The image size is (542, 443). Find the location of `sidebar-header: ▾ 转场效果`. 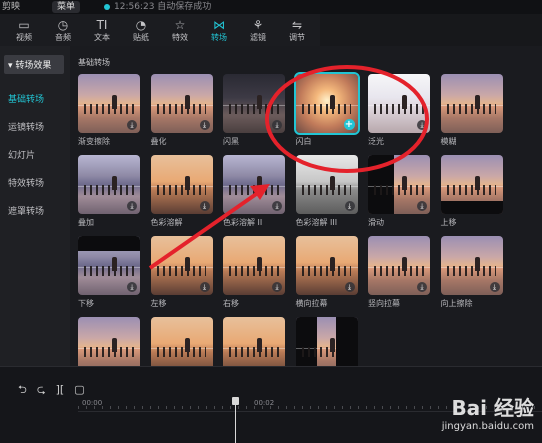

sidebar-header: ▾ 转场效果 is located at coordinates (34, 64).